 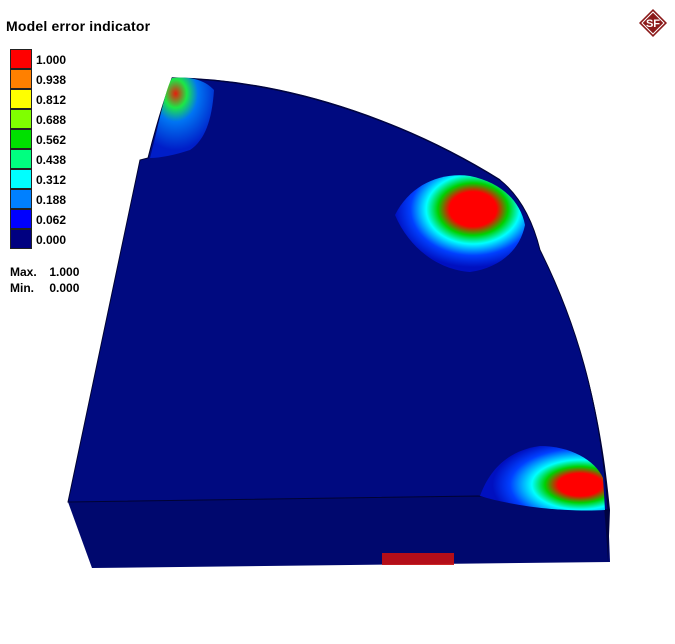 I want to click on front-red-patch, so click(x=418, y=559).